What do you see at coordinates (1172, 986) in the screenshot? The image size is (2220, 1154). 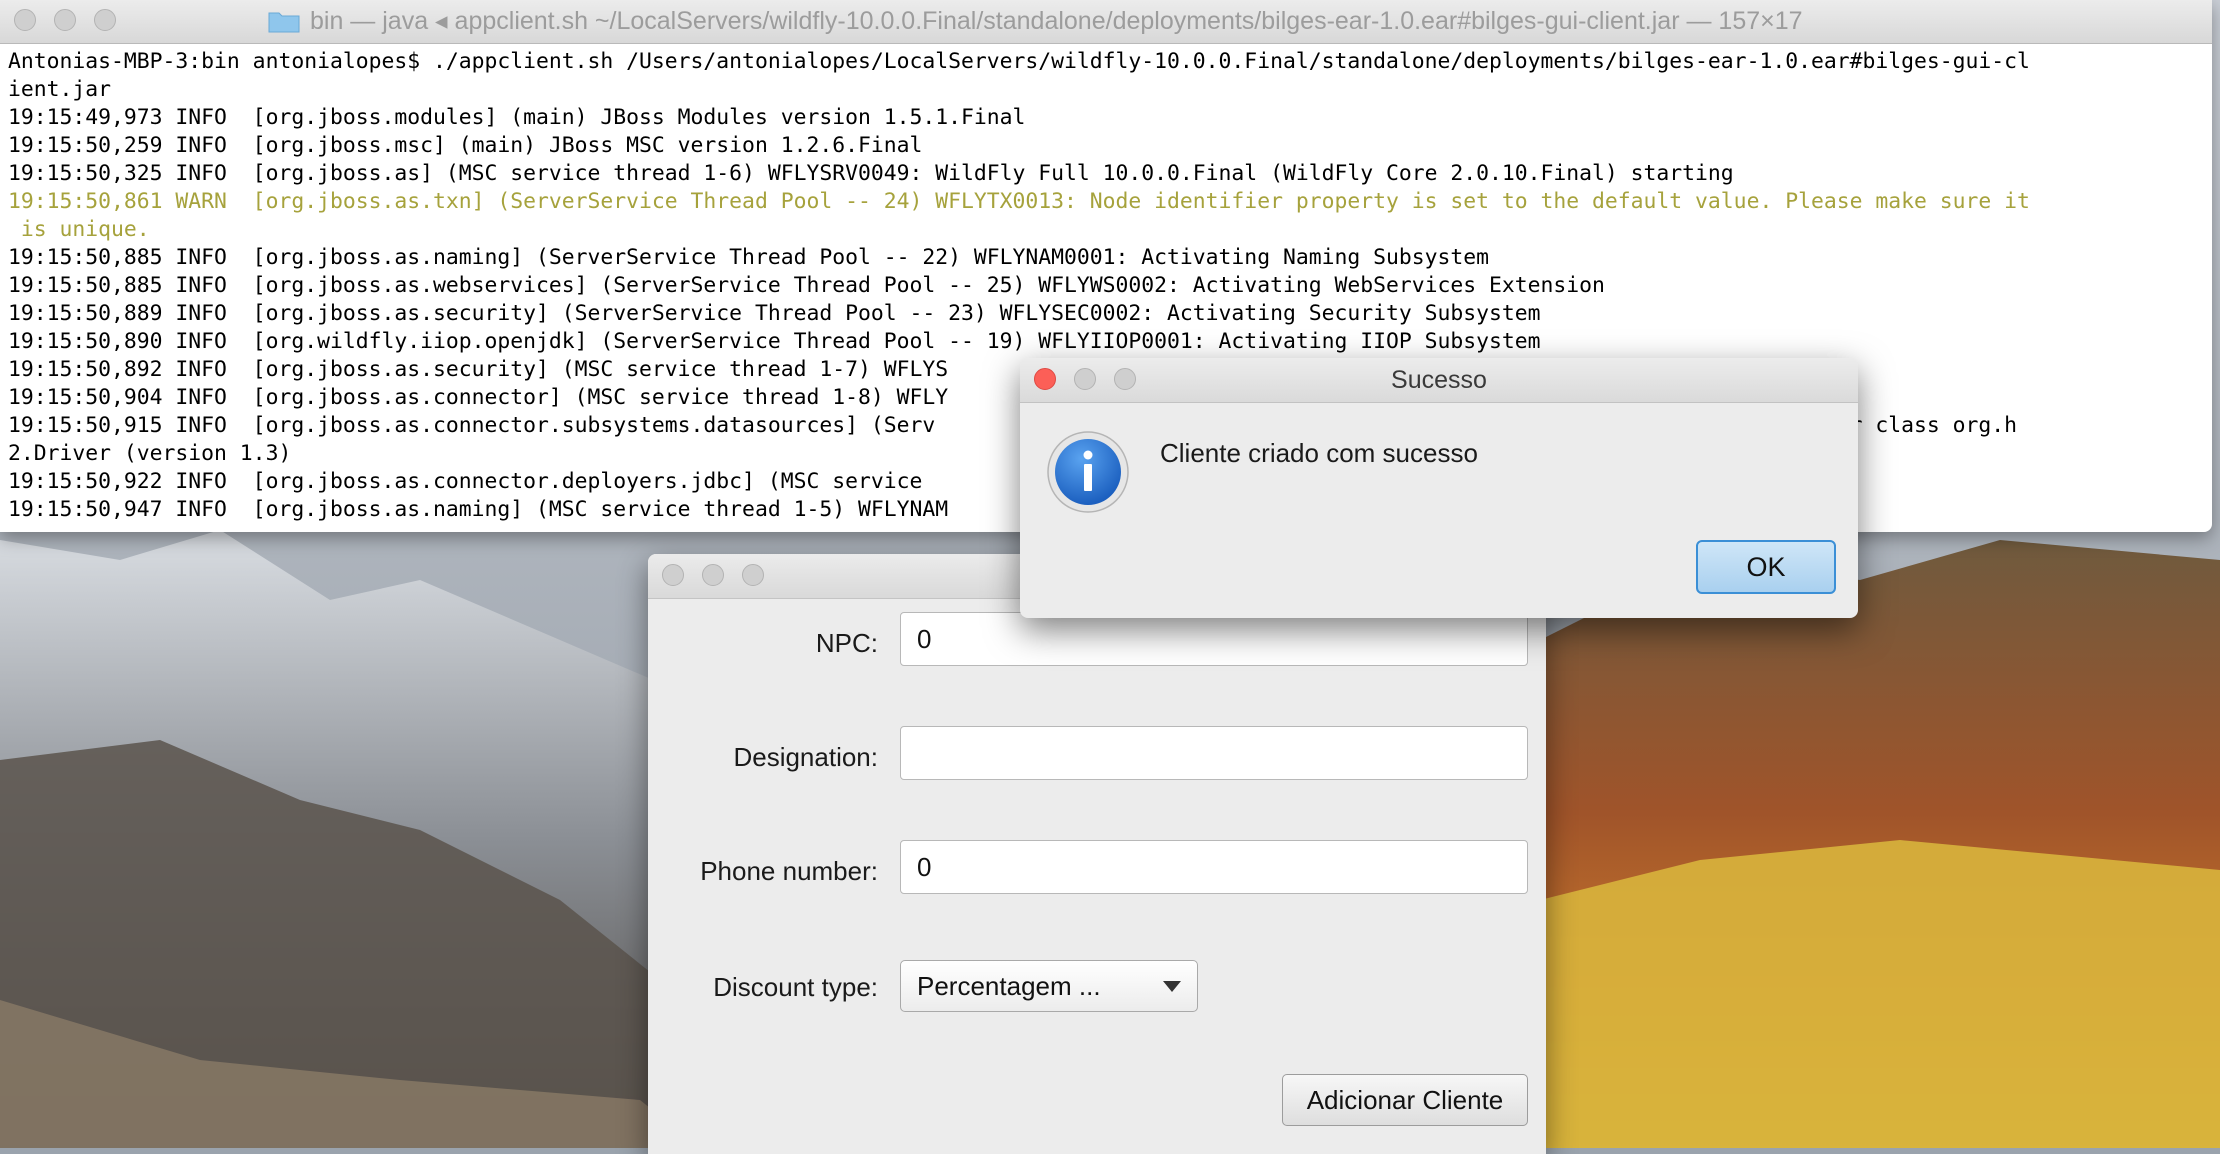 I see `chevron-down-icon` at bounding box center [1172, 986].